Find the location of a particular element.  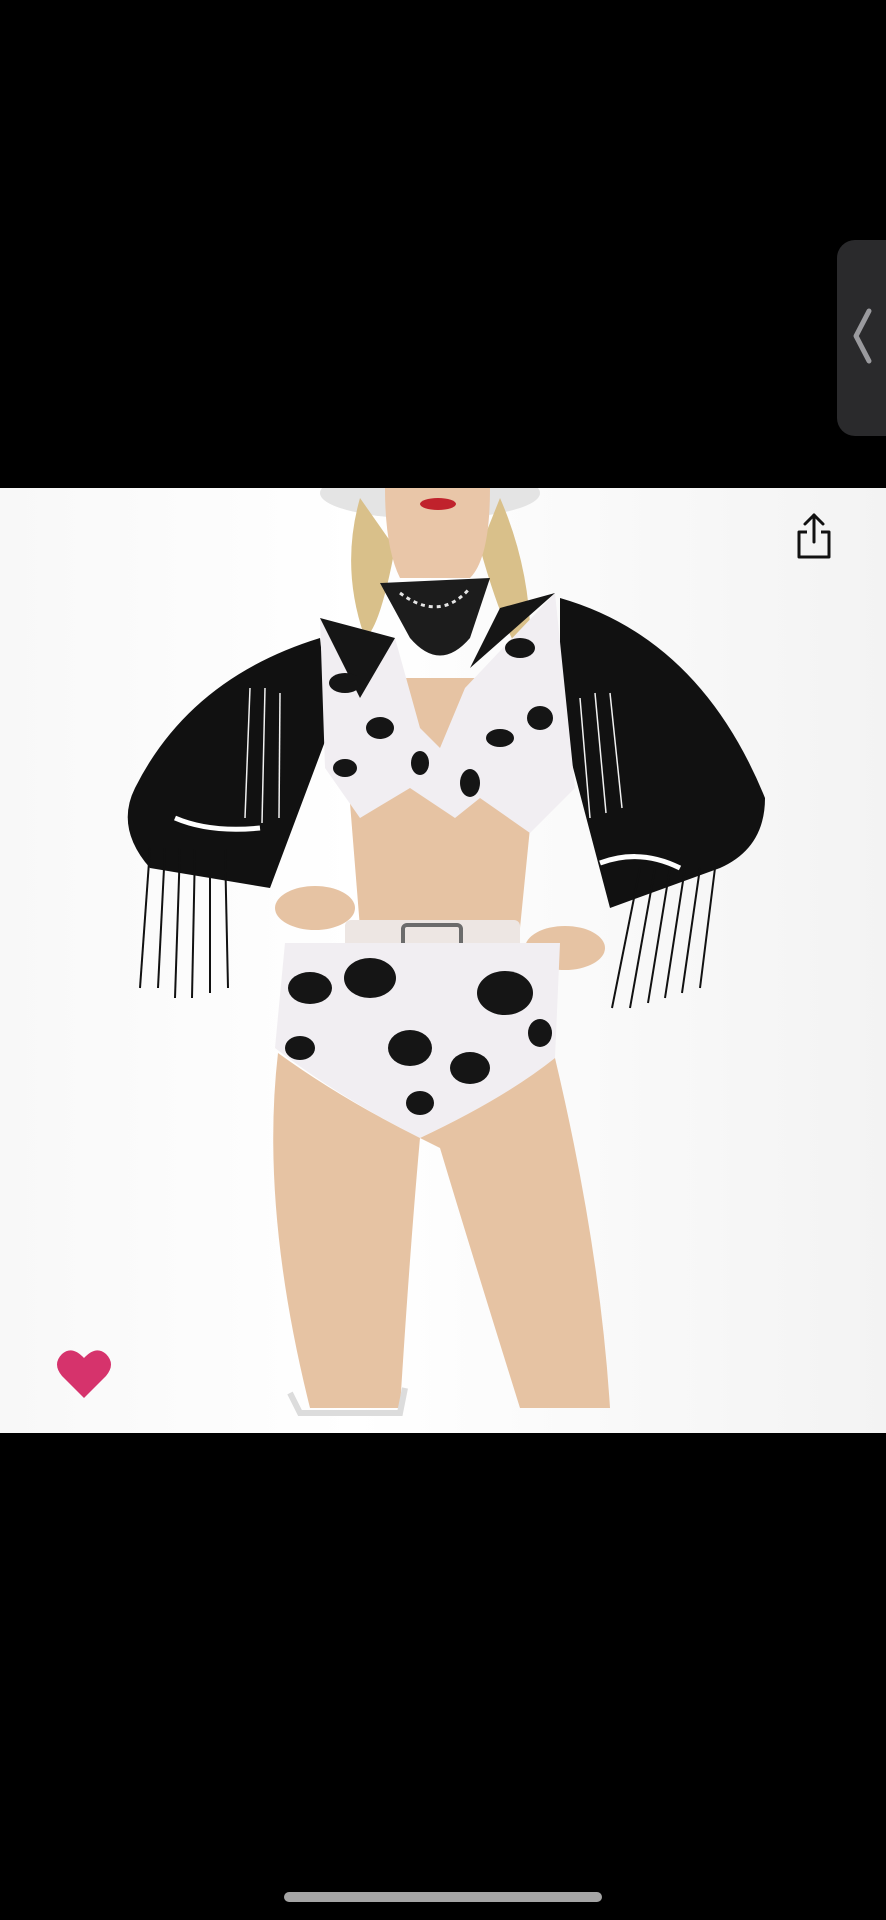

share-icon is located at coordinates (814, 538).